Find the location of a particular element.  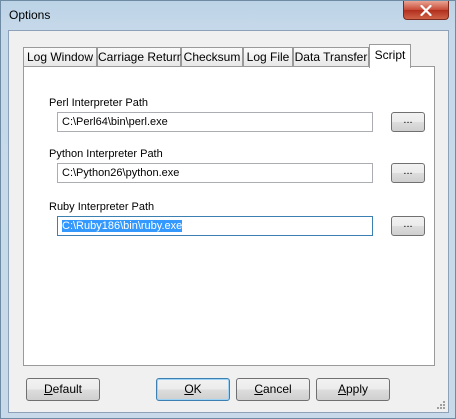

cancel-button: Cancel is located at coordinates (273, 389).